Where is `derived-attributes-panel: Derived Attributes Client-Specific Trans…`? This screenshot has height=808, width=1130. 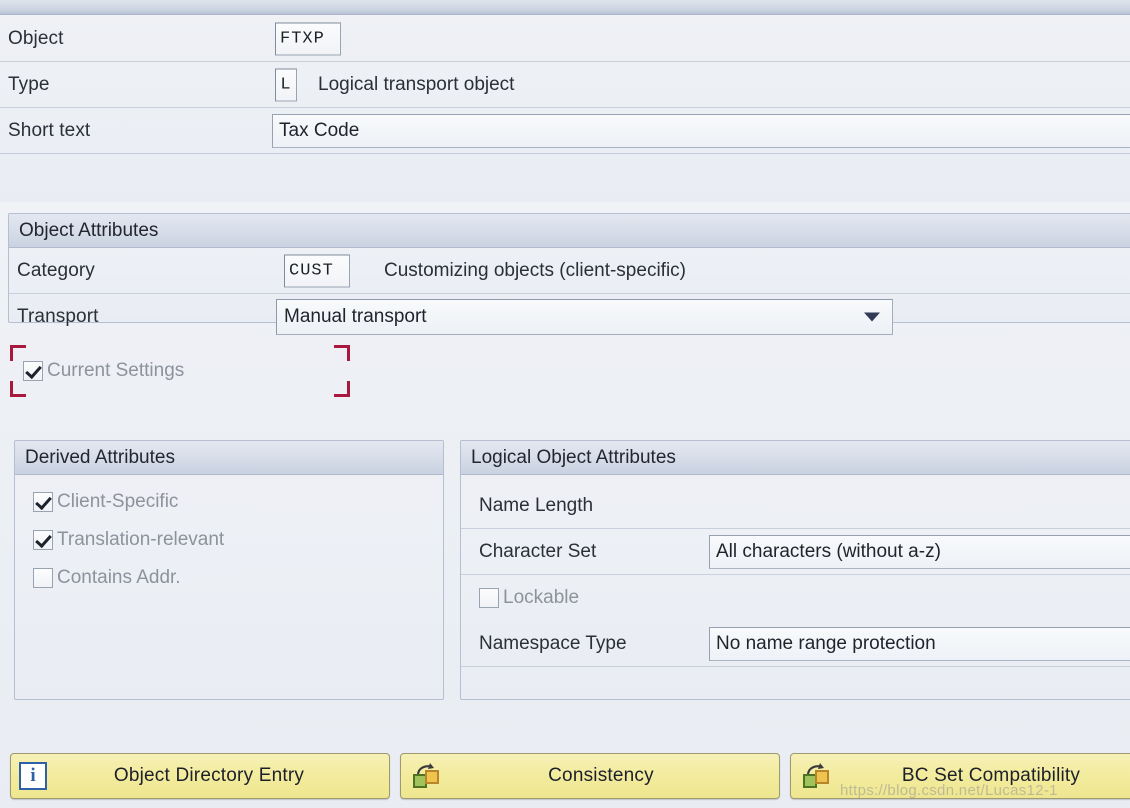
derived-attributes-panel: Derived Attributes Client-Specific Trans… is located at coordinates (229, 570).